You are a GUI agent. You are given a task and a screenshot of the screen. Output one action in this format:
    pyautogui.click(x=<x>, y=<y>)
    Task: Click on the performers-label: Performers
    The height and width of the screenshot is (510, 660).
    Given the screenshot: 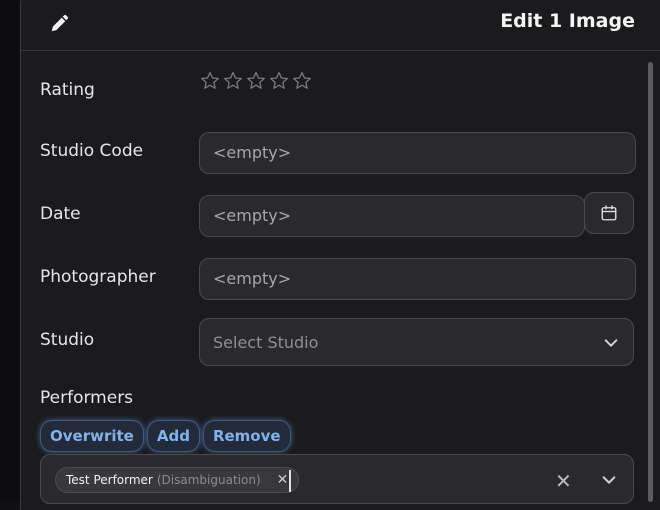 What is the action you would take?
    pyautogui.click(x=87, y=398)
    